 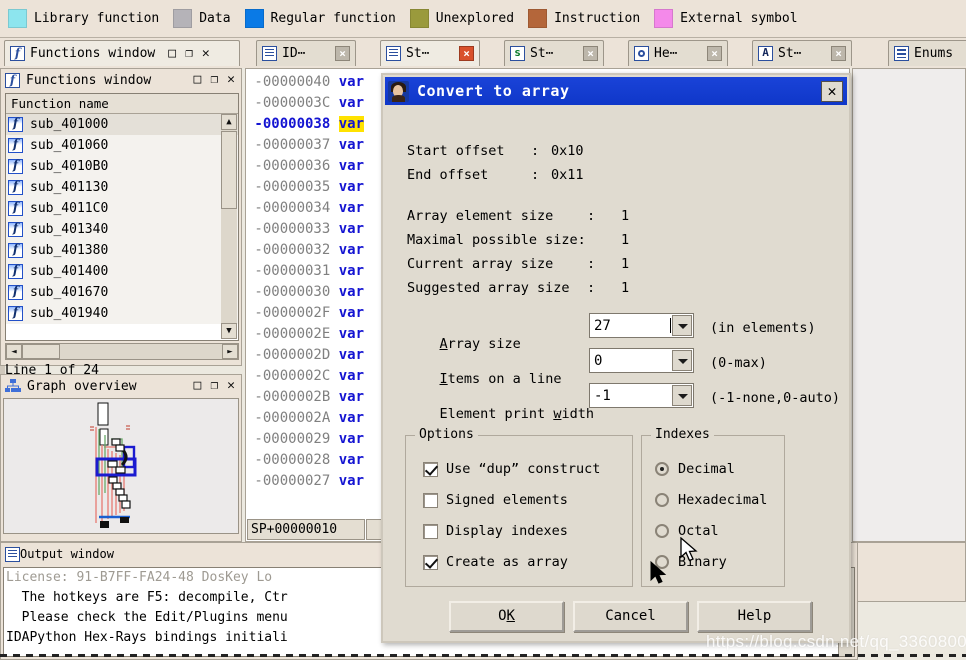 What do you see at coordinates (630, 396) in the screenshot?
I see `element-print-width-value: -1` at bounding box center [630, 396].